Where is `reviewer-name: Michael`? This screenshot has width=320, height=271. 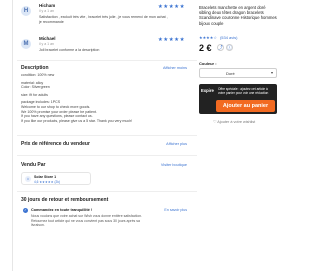
reviewer-name: Michael is located at coordinates (47, 38).